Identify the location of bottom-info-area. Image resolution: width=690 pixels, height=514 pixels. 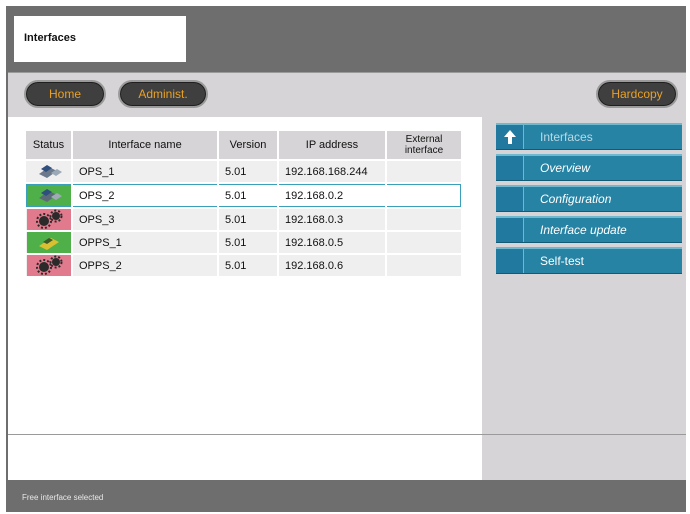
(245, 457).